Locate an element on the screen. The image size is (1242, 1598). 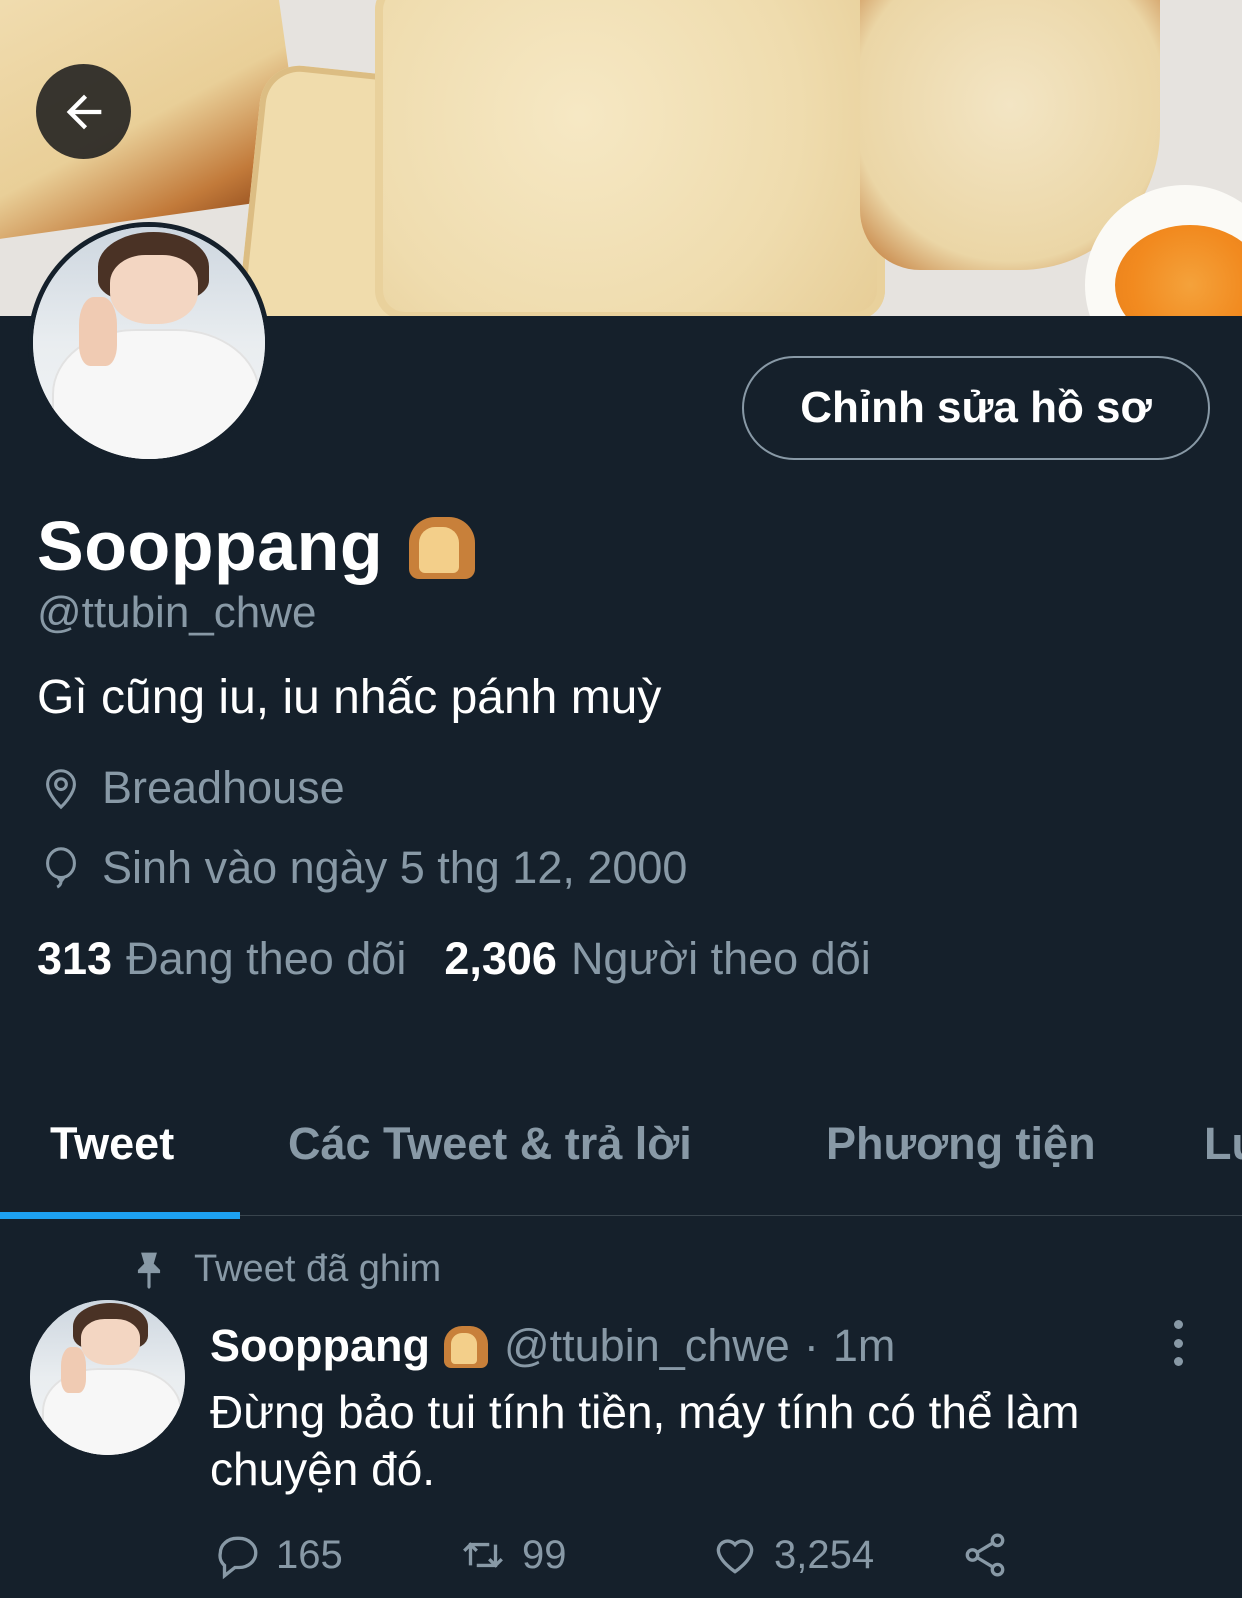
pinned-text: Tweet đã ghim is located at coordinates (318, 1269).